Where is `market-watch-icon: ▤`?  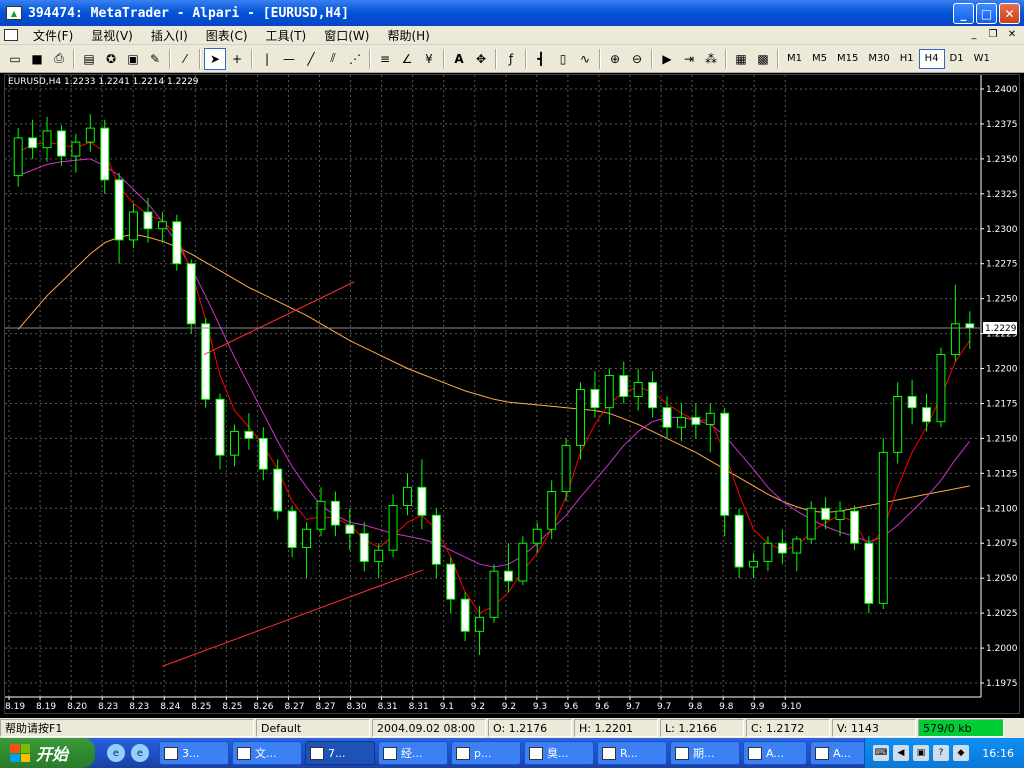
market-watch-icon: ▤ is located at coordinates (89, 59).